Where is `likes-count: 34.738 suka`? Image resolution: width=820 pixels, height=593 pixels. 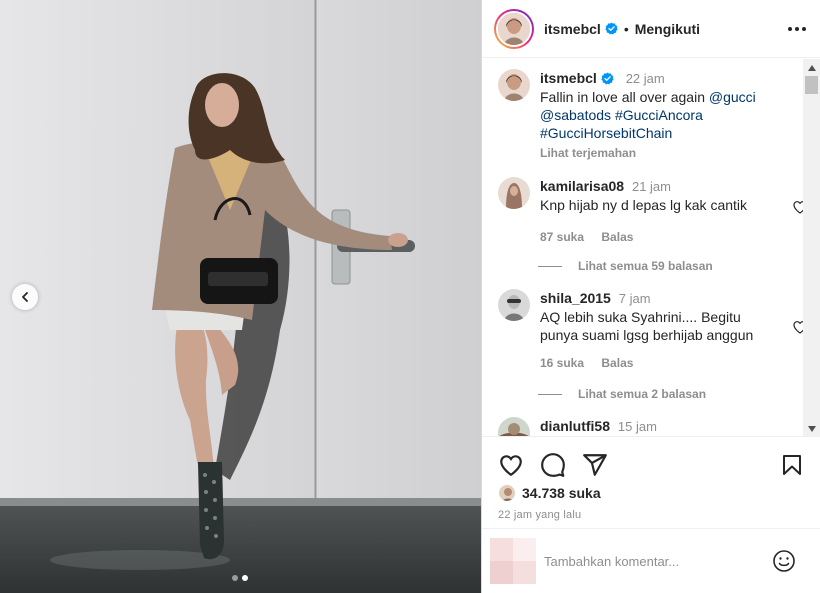
likes-count: 34.738 suka is located at coordinates (561, 493).